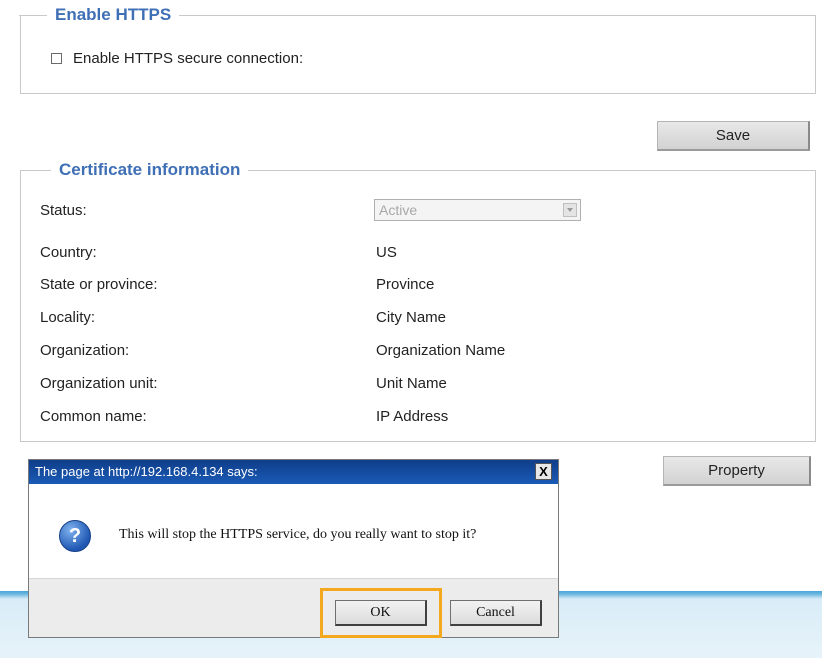 This screenshot has width=822, height=658. I want to click on organization-unit-label: Organization unit:, so click(99, 383).